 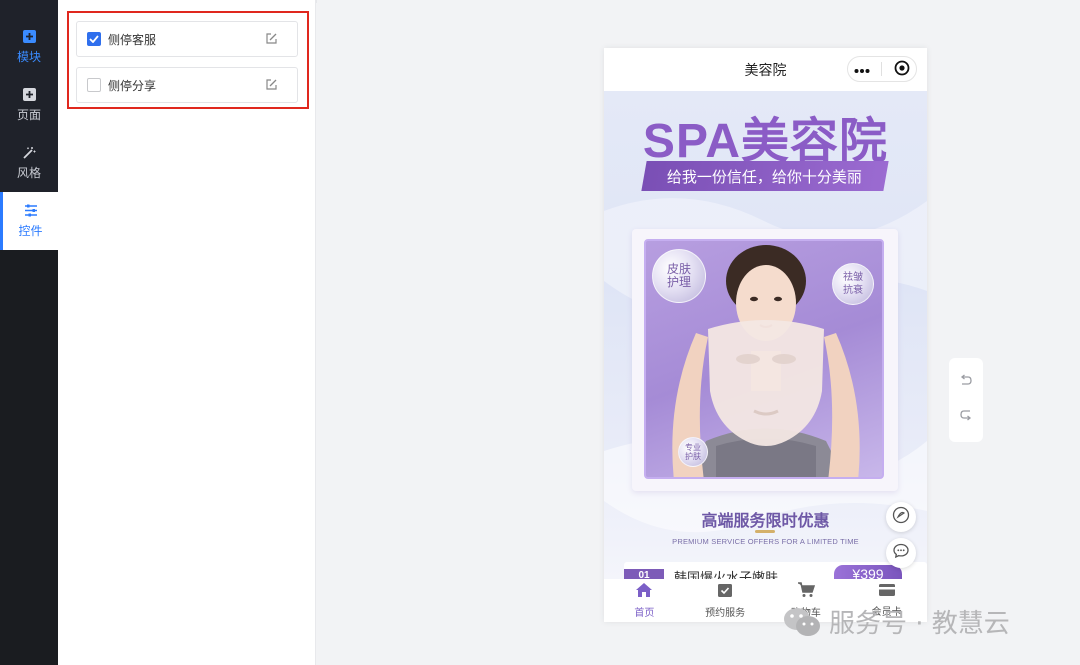 I want to click on history-panel, so click(x=966, y=400).